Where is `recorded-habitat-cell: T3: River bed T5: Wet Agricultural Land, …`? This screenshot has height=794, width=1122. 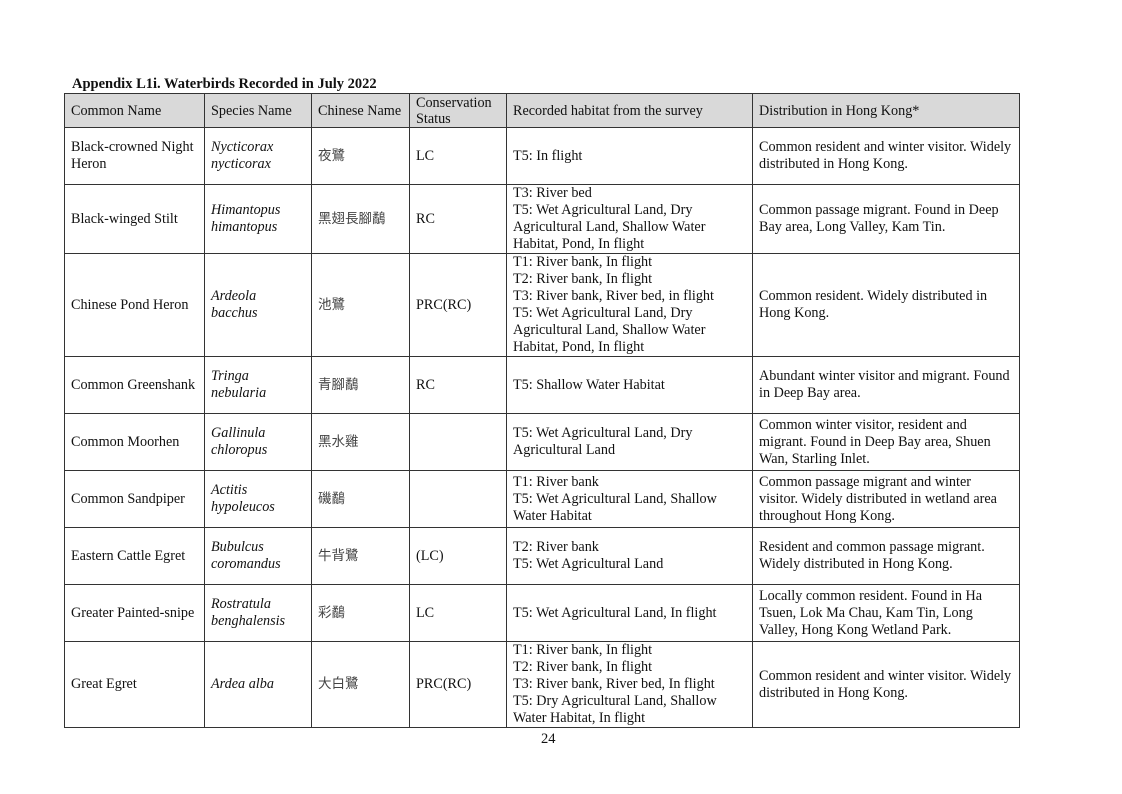 recorded-habitat-cell: T3: River bed T5: Wet Agricultural Land, … is located at coordinates (629, 219).